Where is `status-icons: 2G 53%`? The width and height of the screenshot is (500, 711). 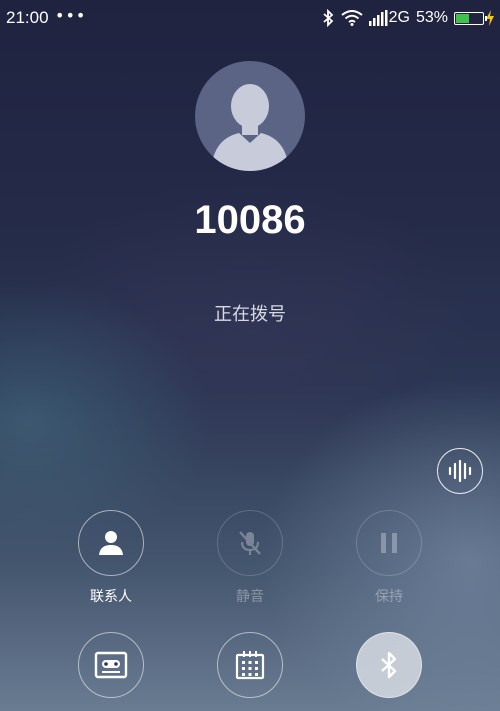
status-icons: 2G 53% is located at coordinates (407, 18).